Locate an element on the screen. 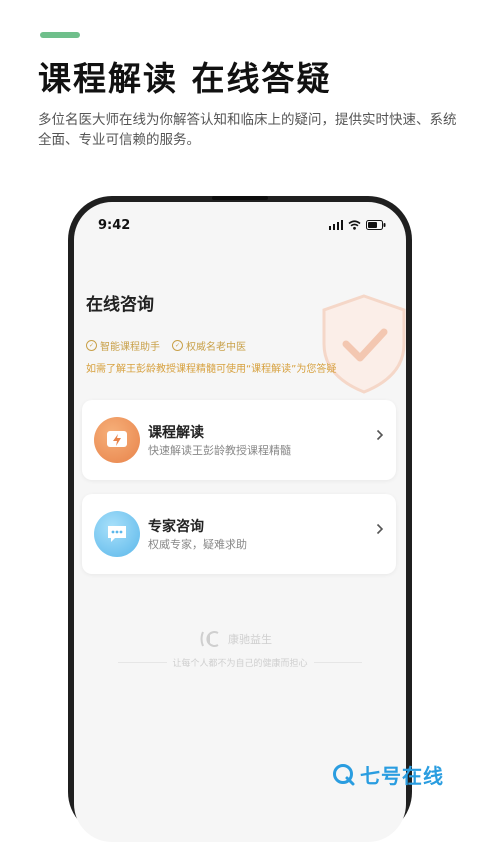 This screenshot has height=842, width=480. brand-slogan-row: 让每个人都不为自己的健康而担心 is located at coordinates (240, 662).